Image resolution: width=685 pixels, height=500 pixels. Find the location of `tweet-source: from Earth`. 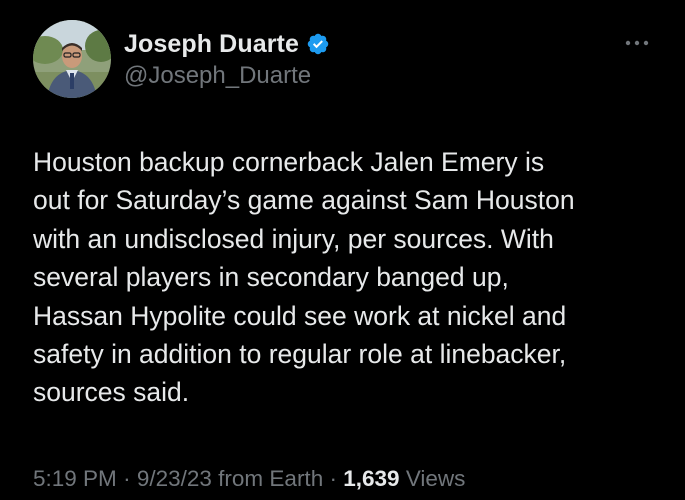

tweet-source: from Earth is located at coordinates (271, 478).